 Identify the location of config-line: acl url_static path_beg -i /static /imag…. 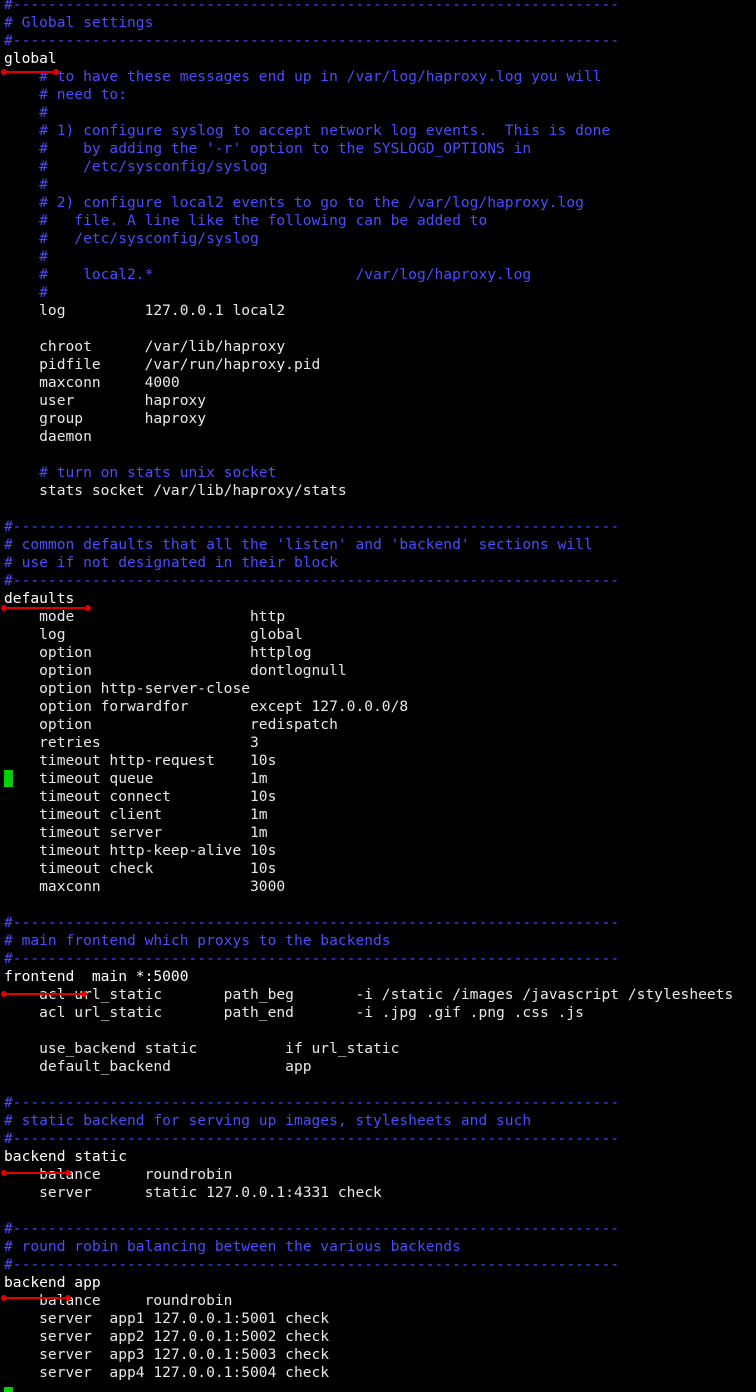
(369, 994).